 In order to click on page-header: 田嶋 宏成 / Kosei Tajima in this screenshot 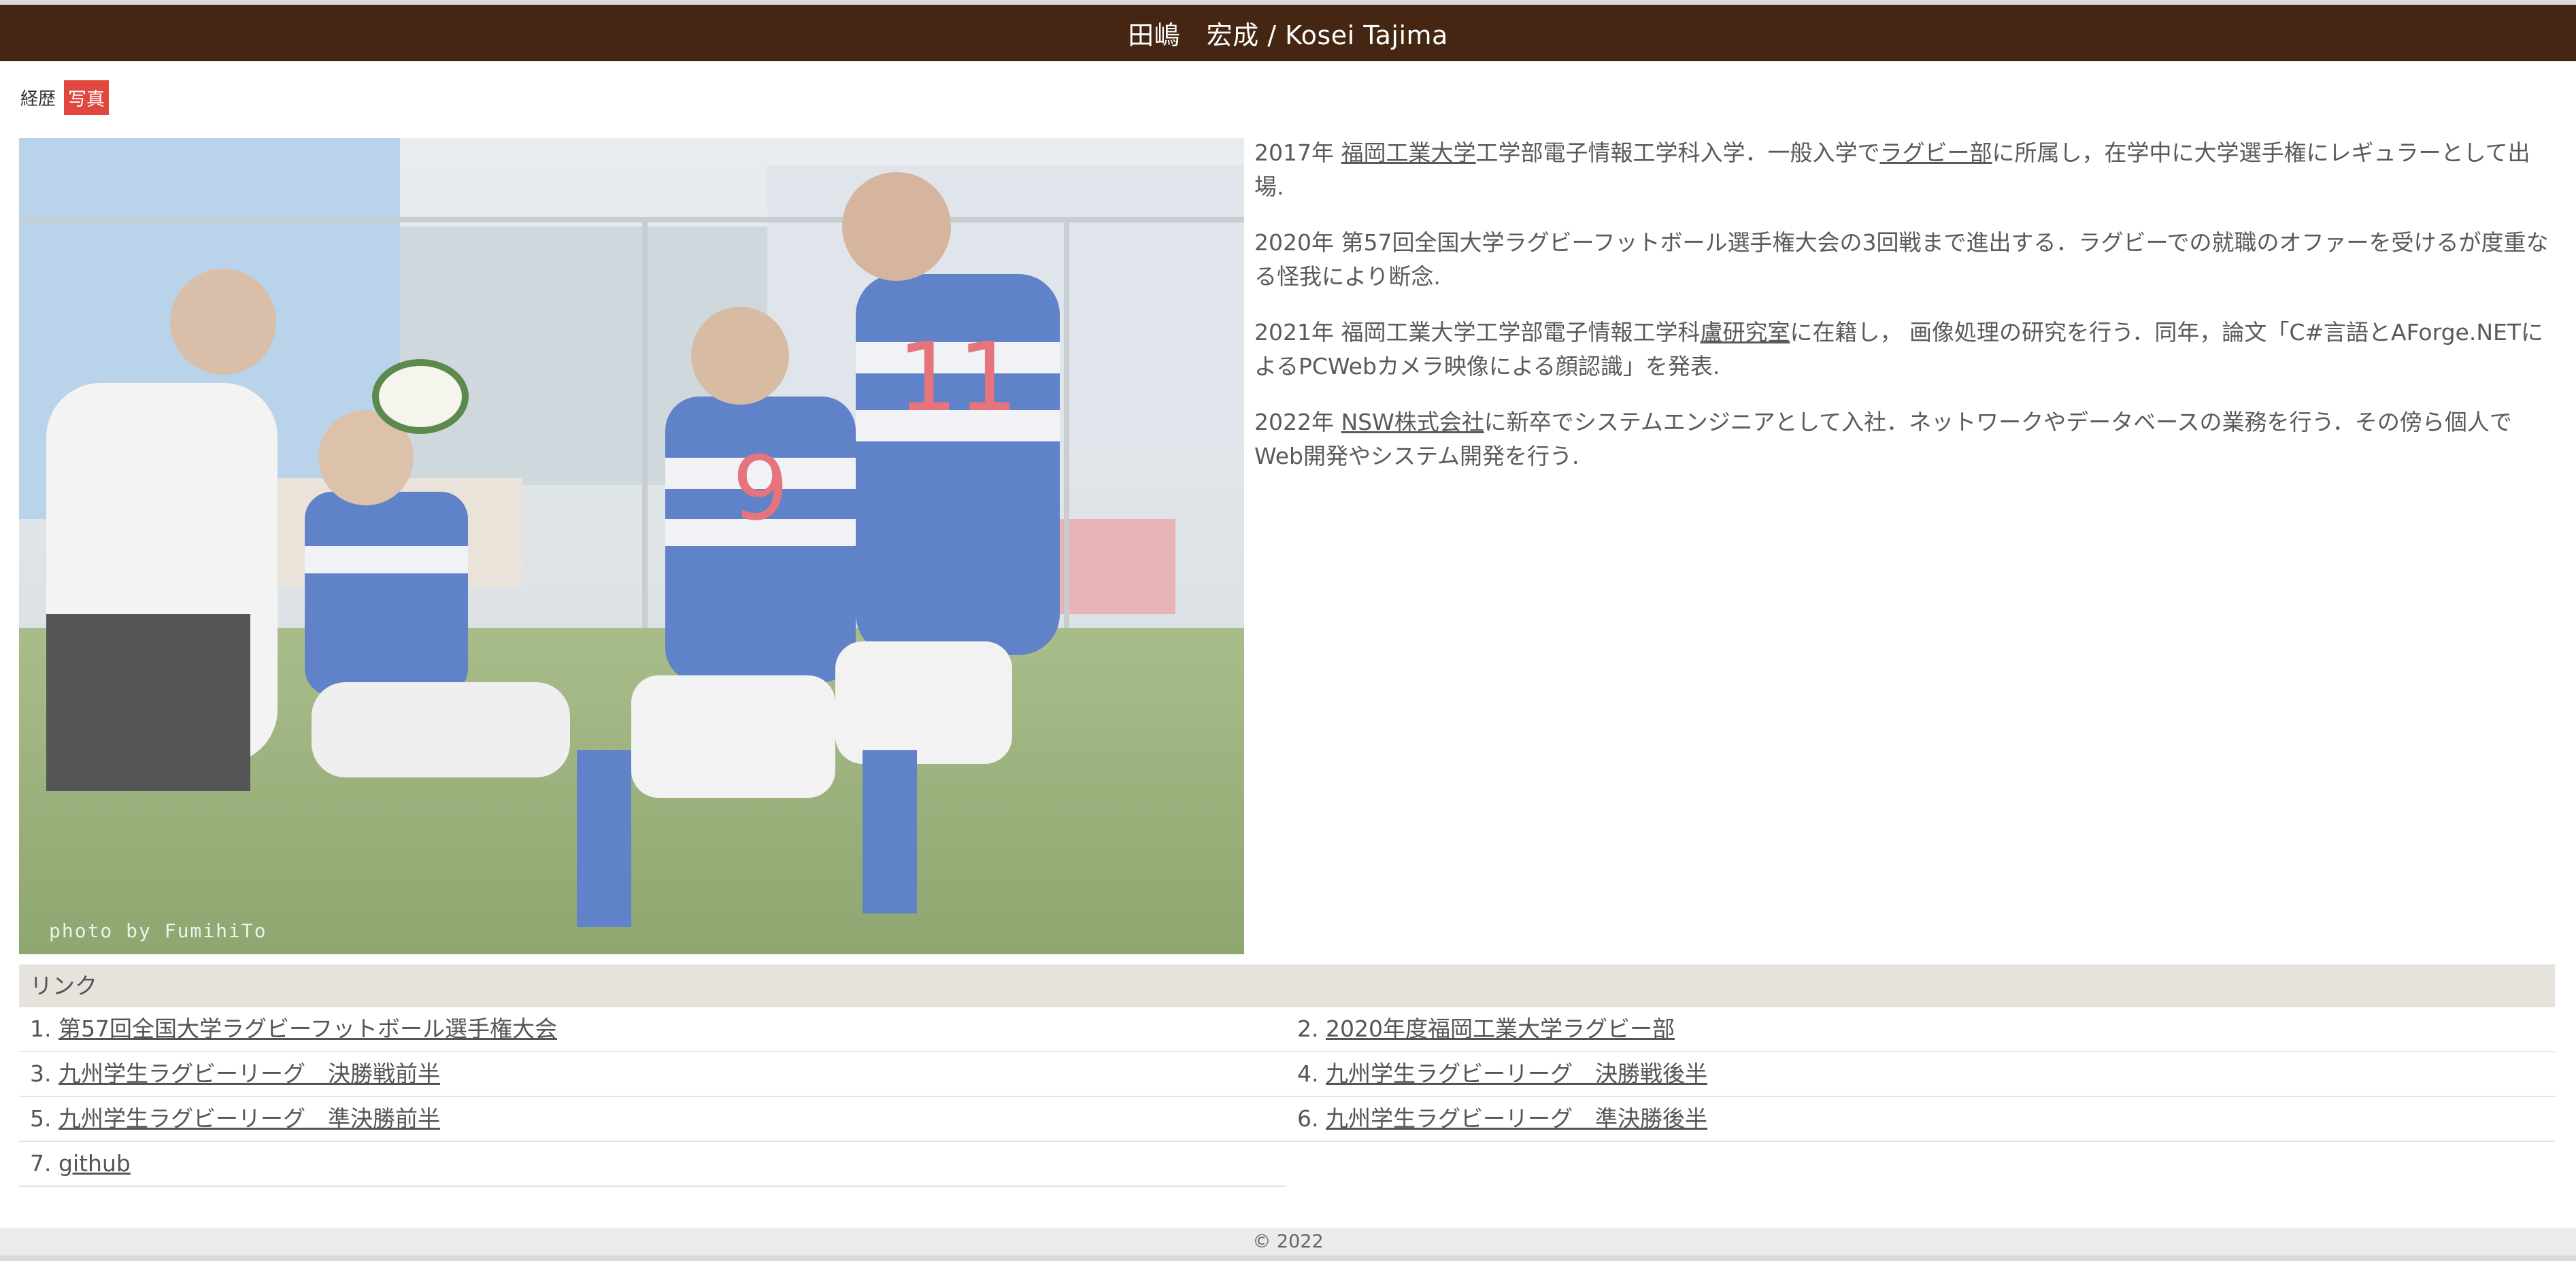, I will do `click(1288, 33)`.